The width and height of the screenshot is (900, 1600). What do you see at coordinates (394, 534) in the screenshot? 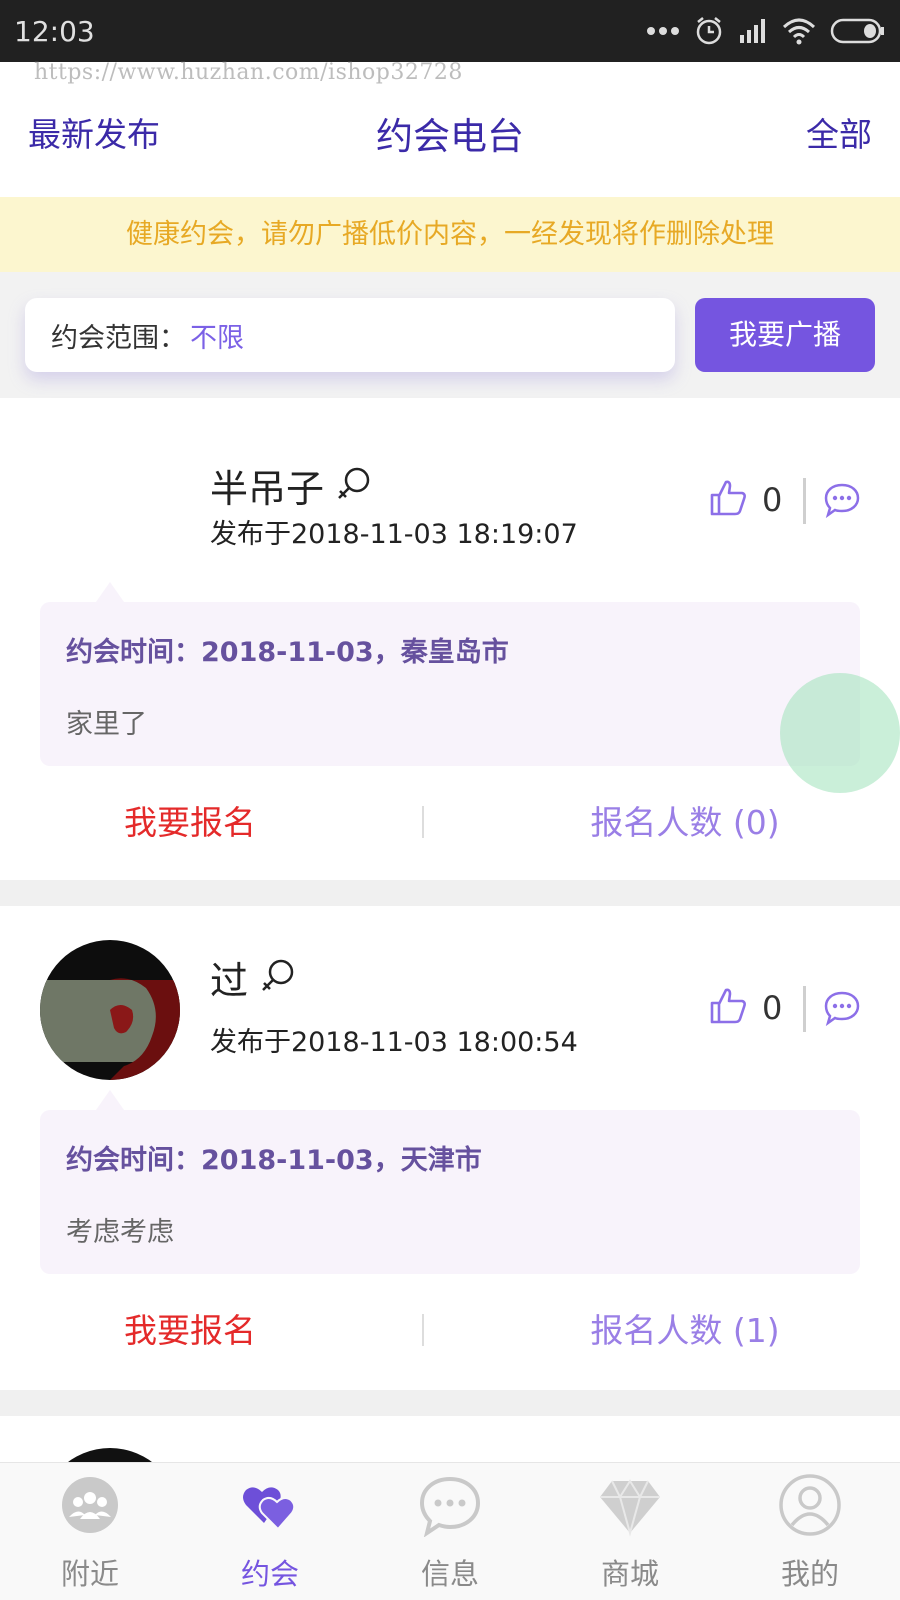
I see `post-time: 发布于2018-11-03 18:19:07` at bounding box center [394, 534].